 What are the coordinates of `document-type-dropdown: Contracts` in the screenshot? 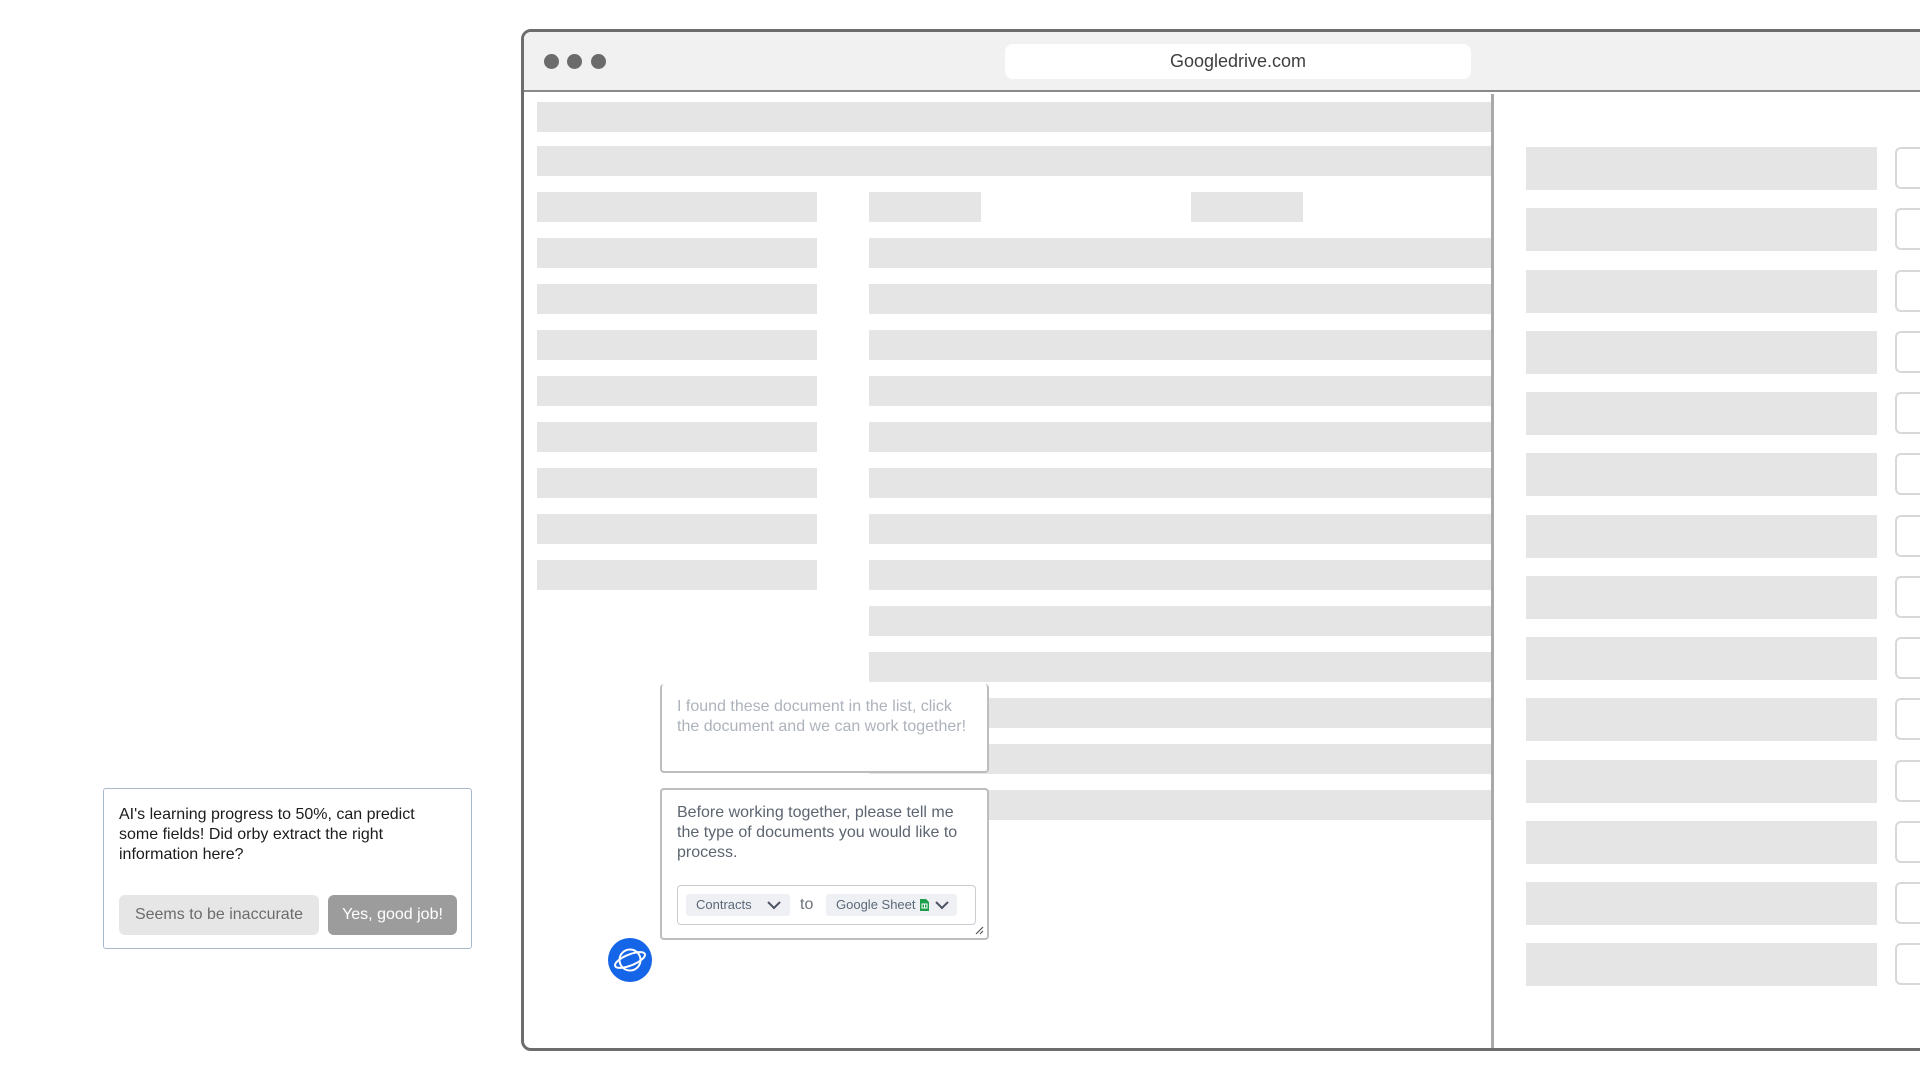 It's located at (738, 905).